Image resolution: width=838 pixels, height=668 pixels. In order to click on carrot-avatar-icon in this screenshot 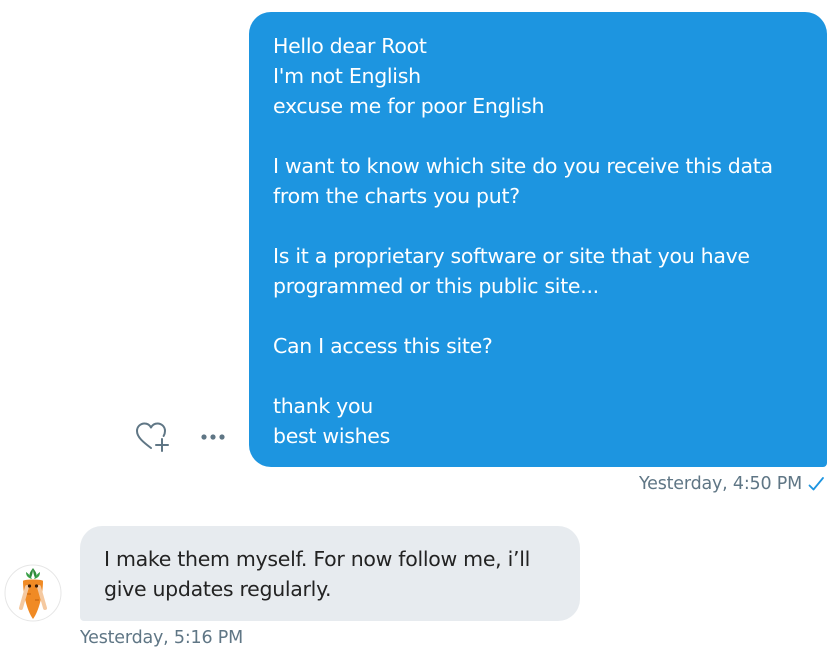, I will do `click(33, 593)`.